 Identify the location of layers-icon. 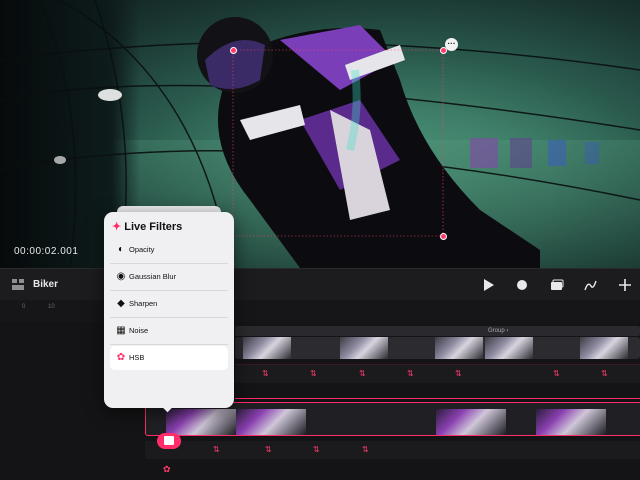
(18, 284).